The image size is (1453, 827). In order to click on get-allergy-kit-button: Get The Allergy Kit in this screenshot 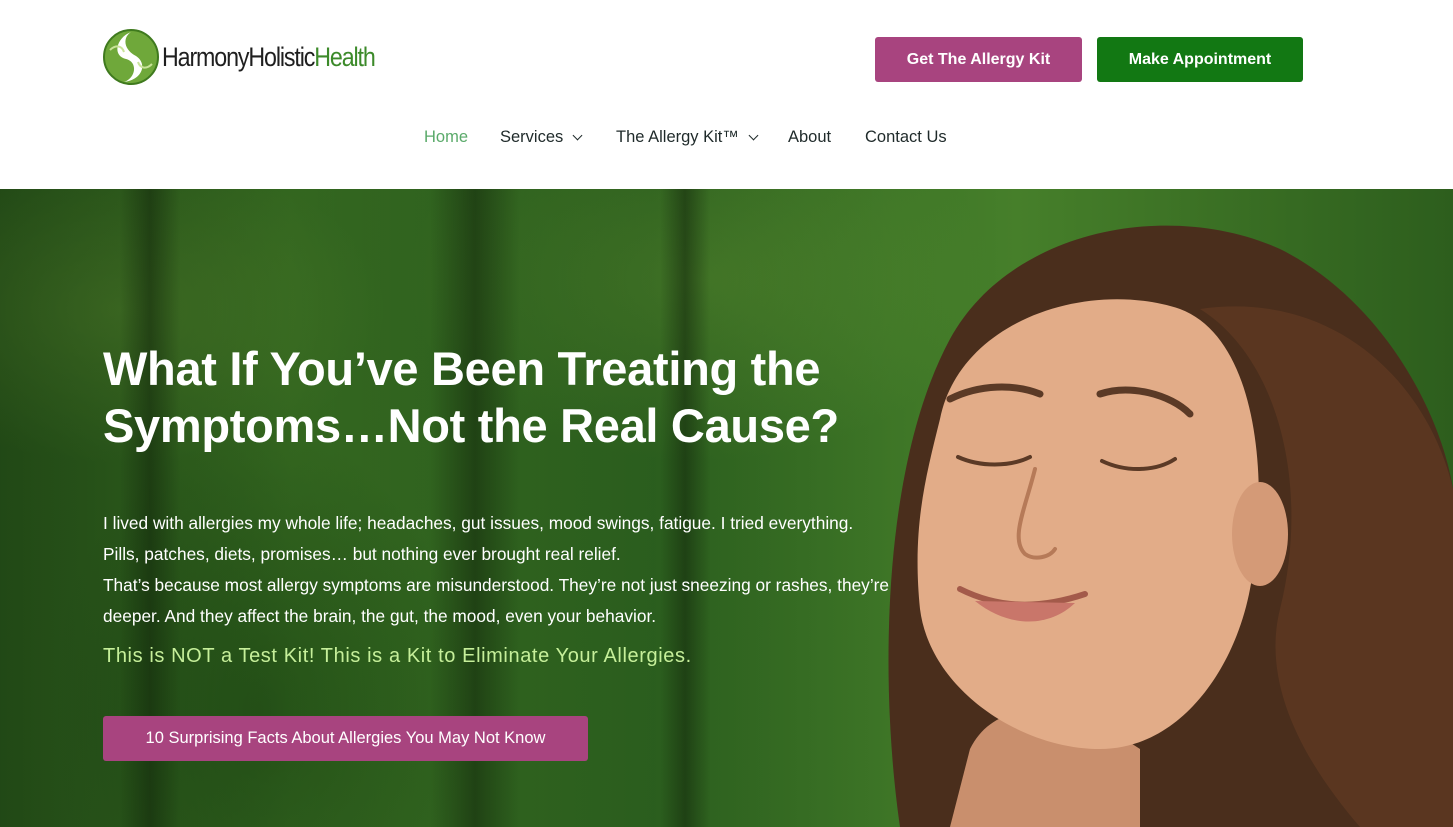, I will do `click(978, 59)`.